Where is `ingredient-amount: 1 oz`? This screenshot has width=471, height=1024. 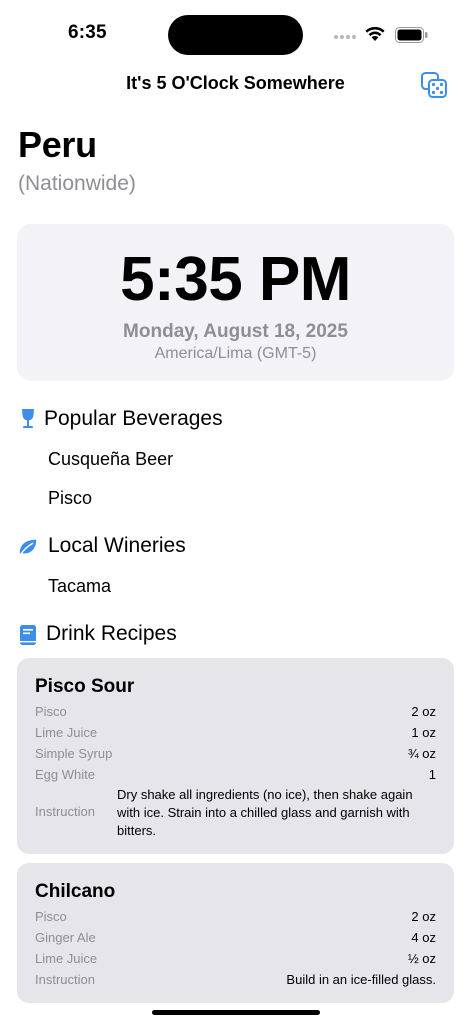 ingredient-amount: 1 oz is located at coordinates (423, 732).